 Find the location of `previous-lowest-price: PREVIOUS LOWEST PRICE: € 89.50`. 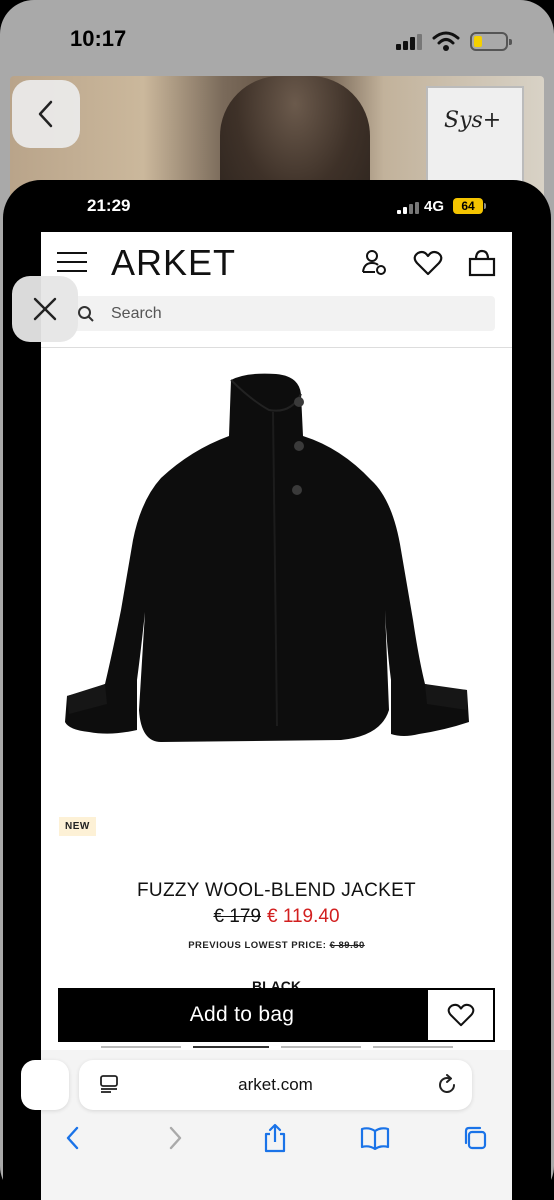

previous-lowest-price: PREVIOUS LOWEST PRICE: € 89.50 is located at coordinates (276, 945).